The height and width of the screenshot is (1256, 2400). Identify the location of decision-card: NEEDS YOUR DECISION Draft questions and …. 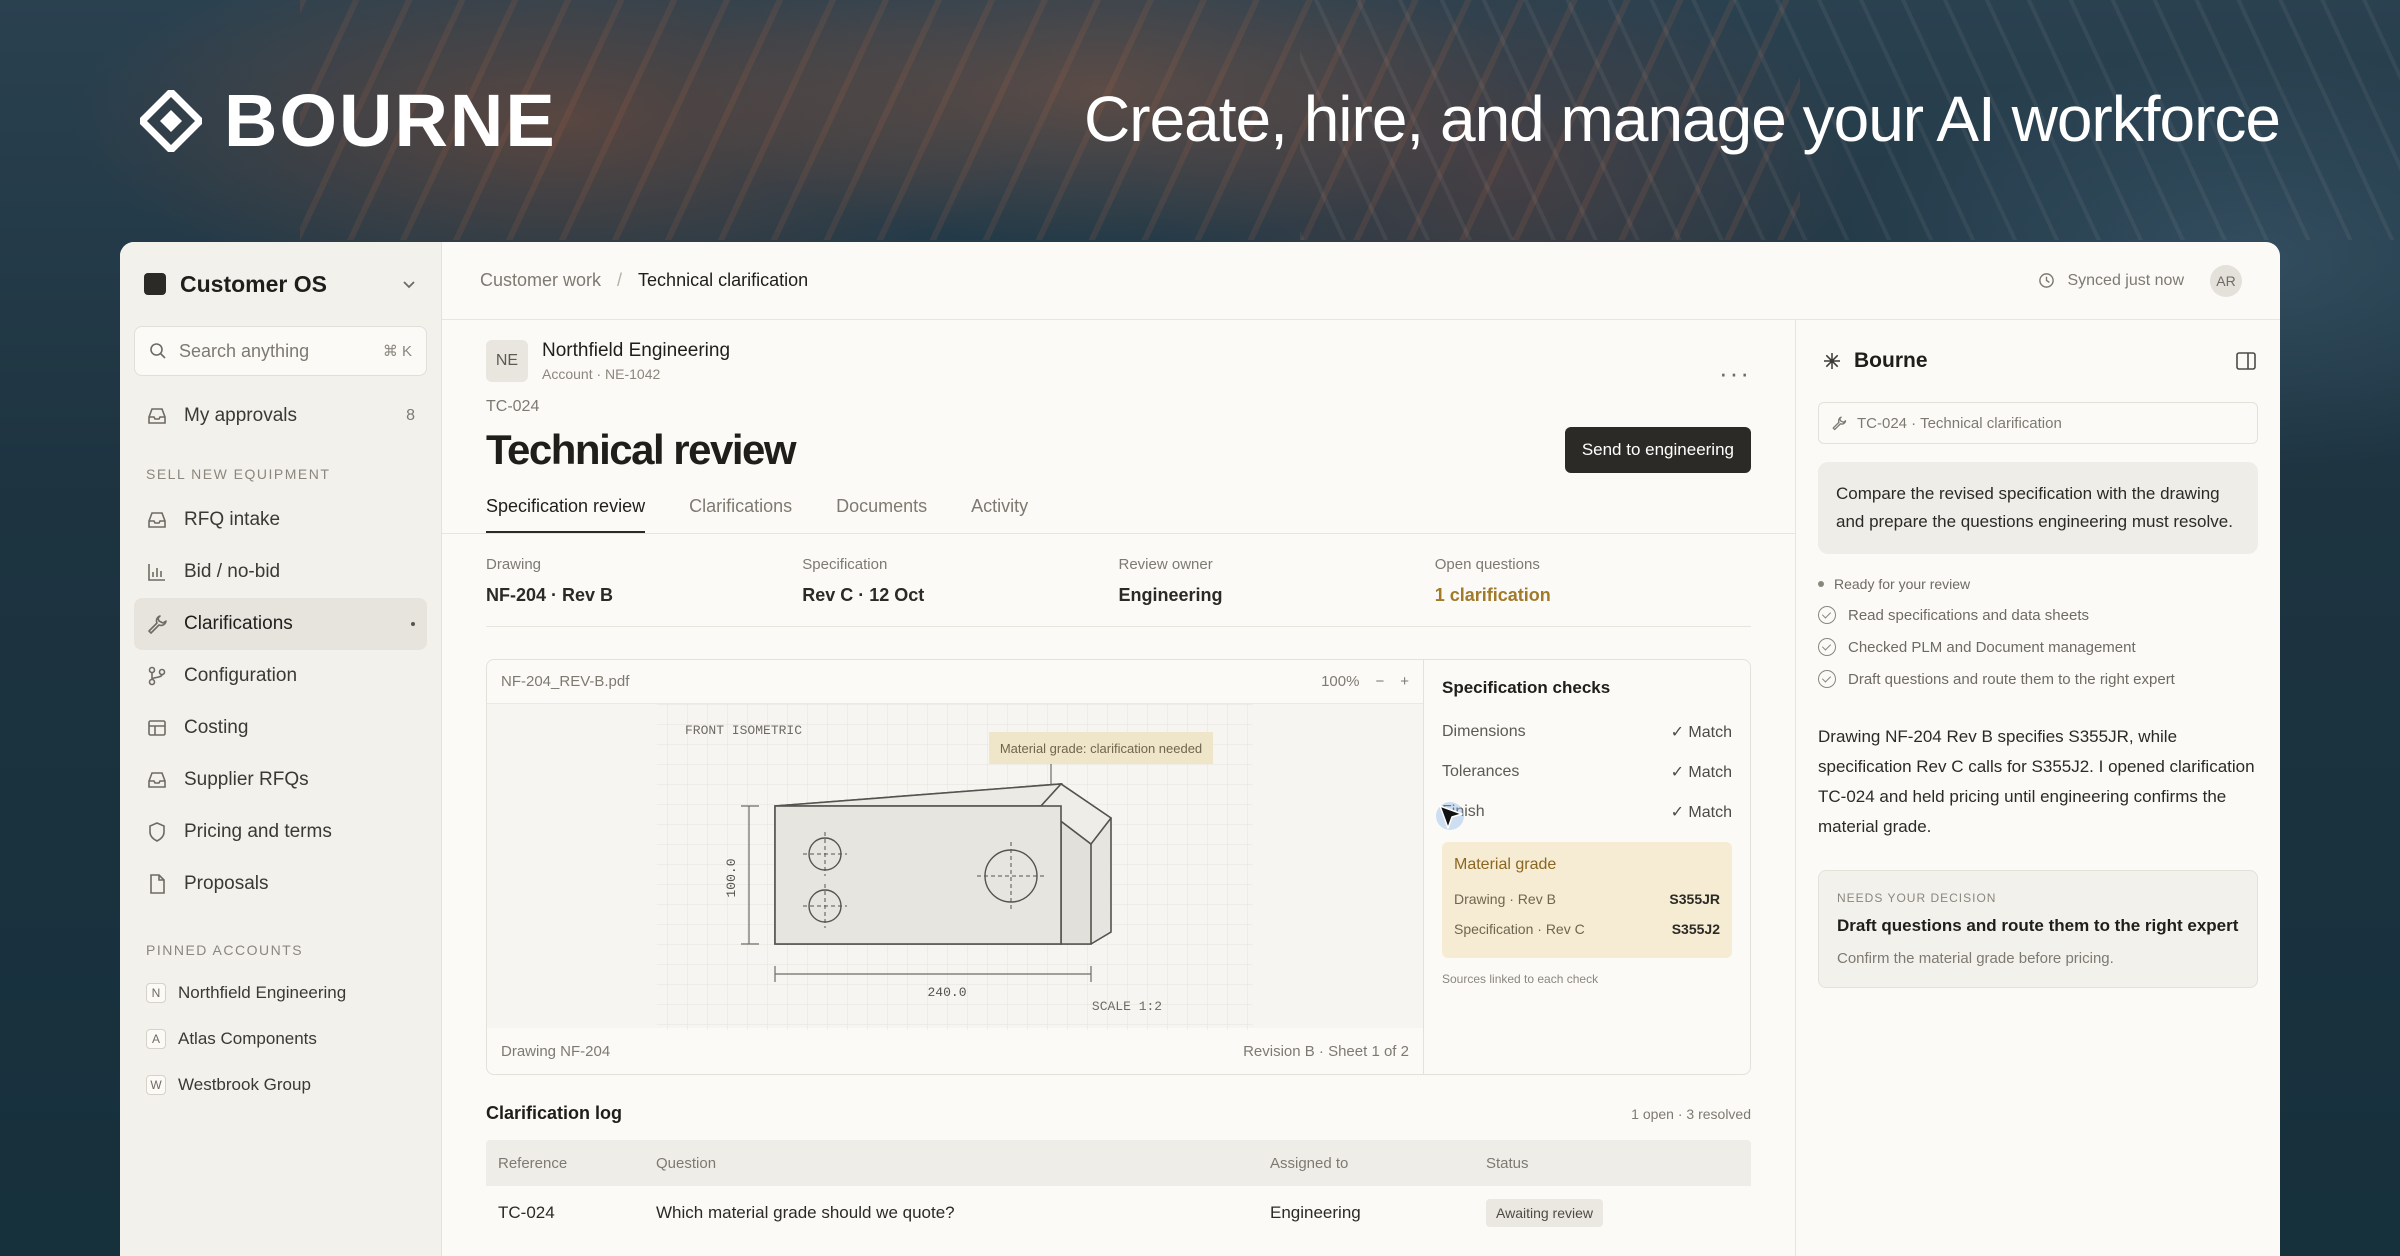
(2038, 929).